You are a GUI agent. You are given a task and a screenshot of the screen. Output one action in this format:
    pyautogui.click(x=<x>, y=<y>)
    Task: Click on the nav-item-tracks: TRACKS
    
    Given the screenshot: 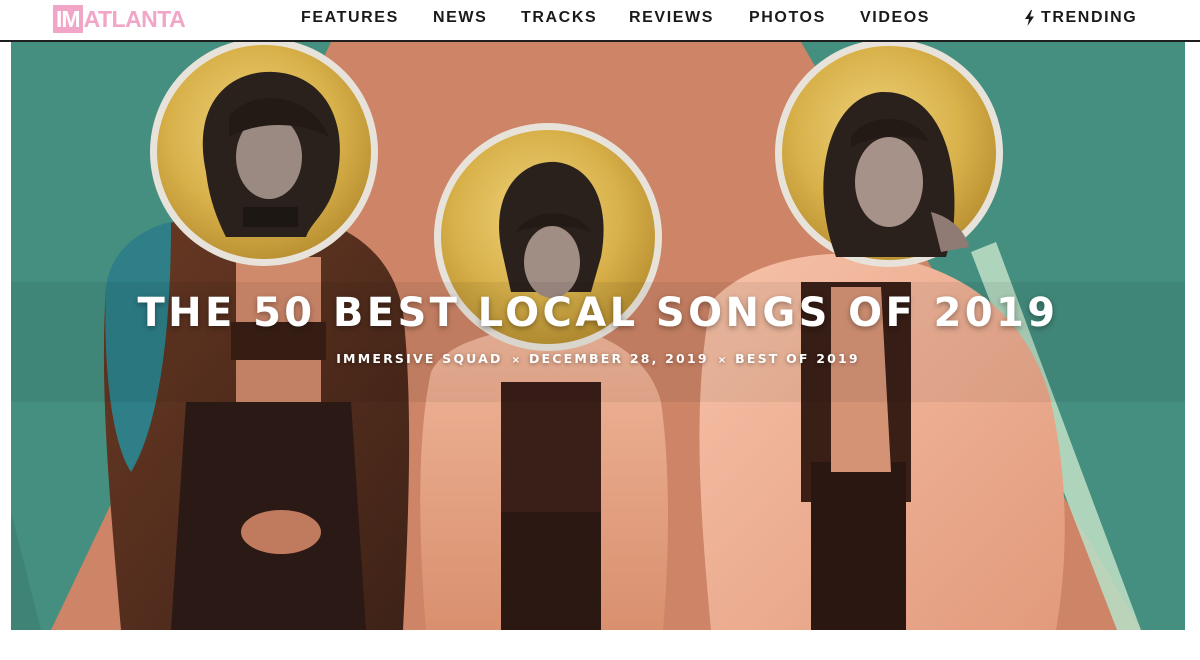 What is the action you would take?
    pyautogui.click(x=559, y=18)
    